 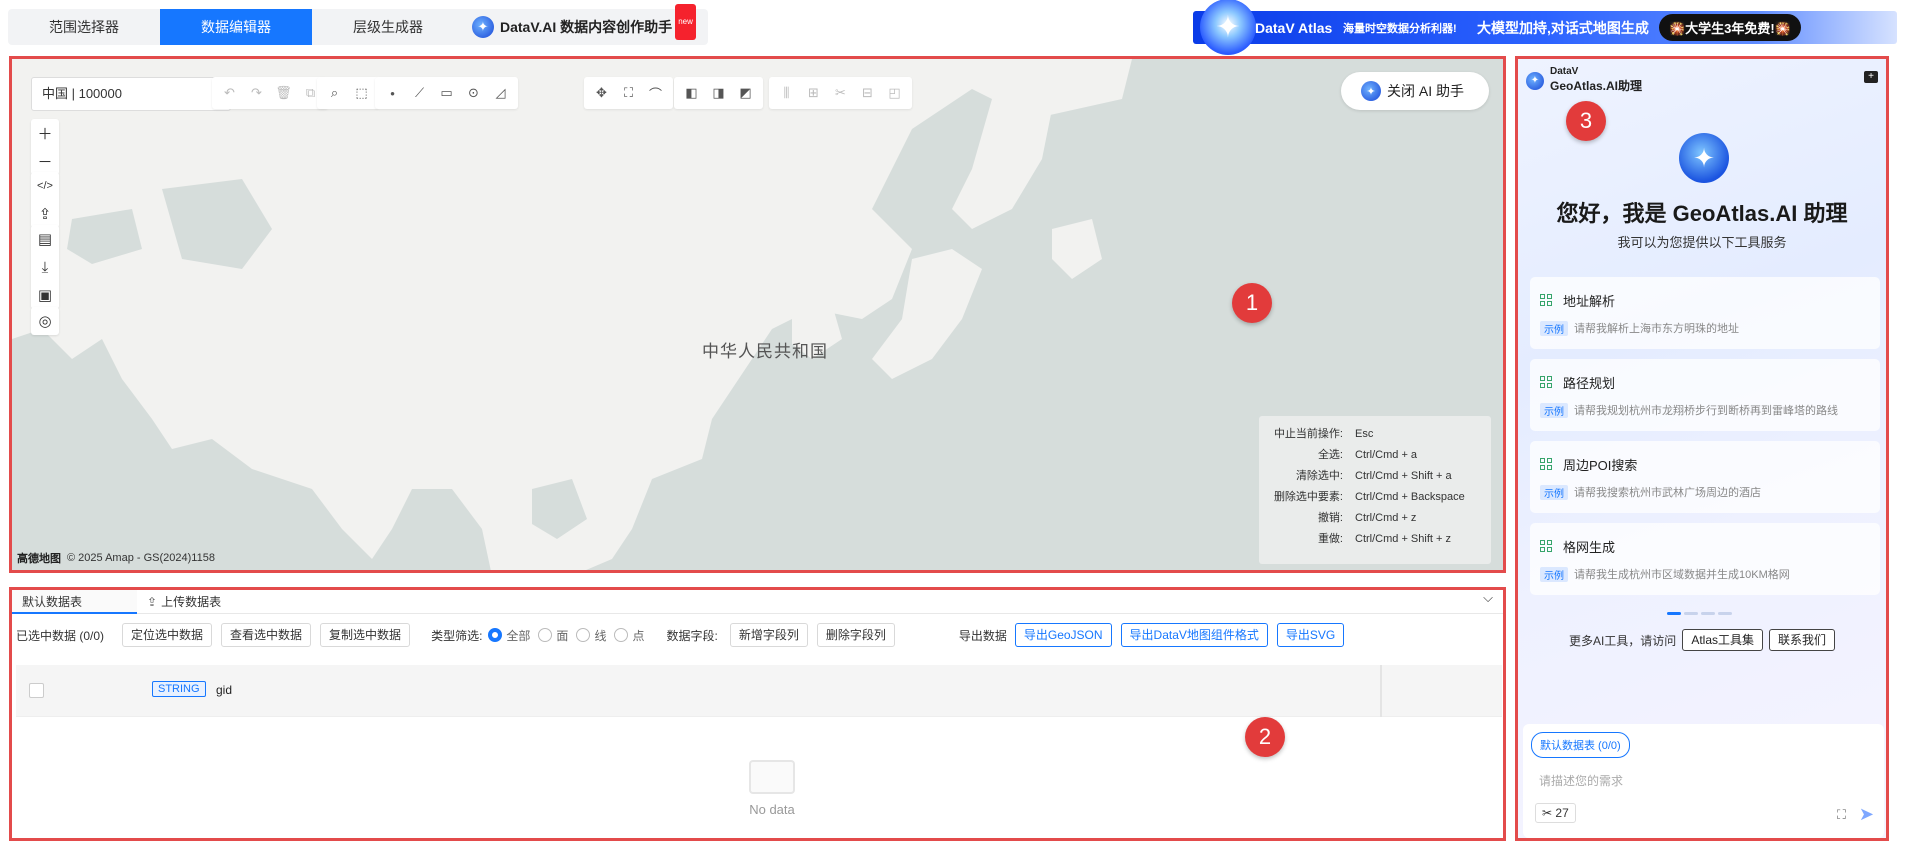 I want to click on shortcut-action: 撤销:, so click(x=1330, y=518).